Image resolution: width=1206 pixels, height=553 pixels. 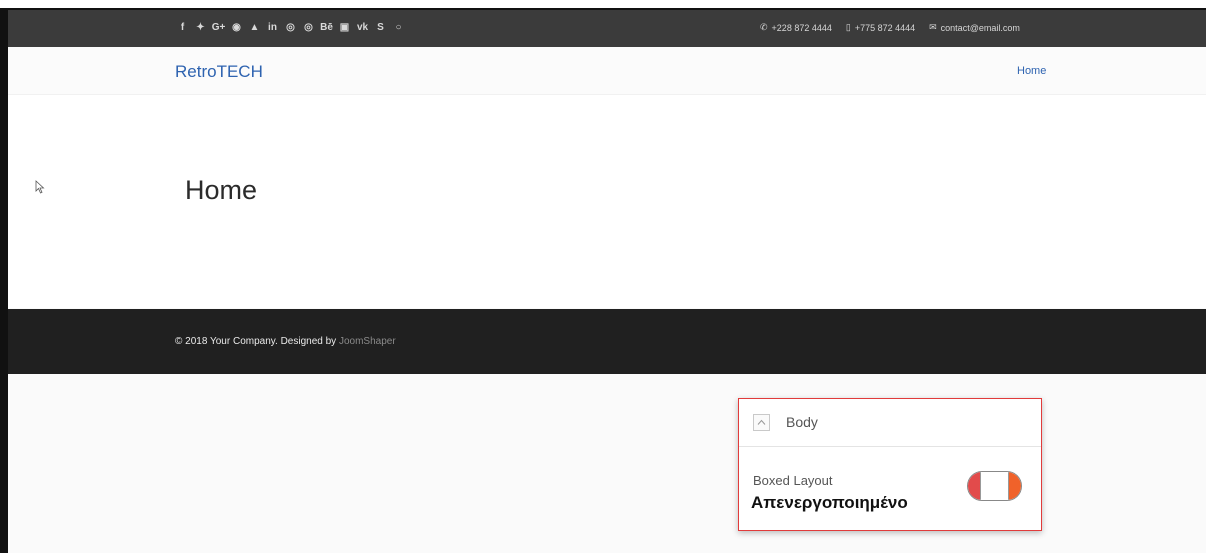 I want to click on email-address: contact@email.com, so click(x=980, y=27).